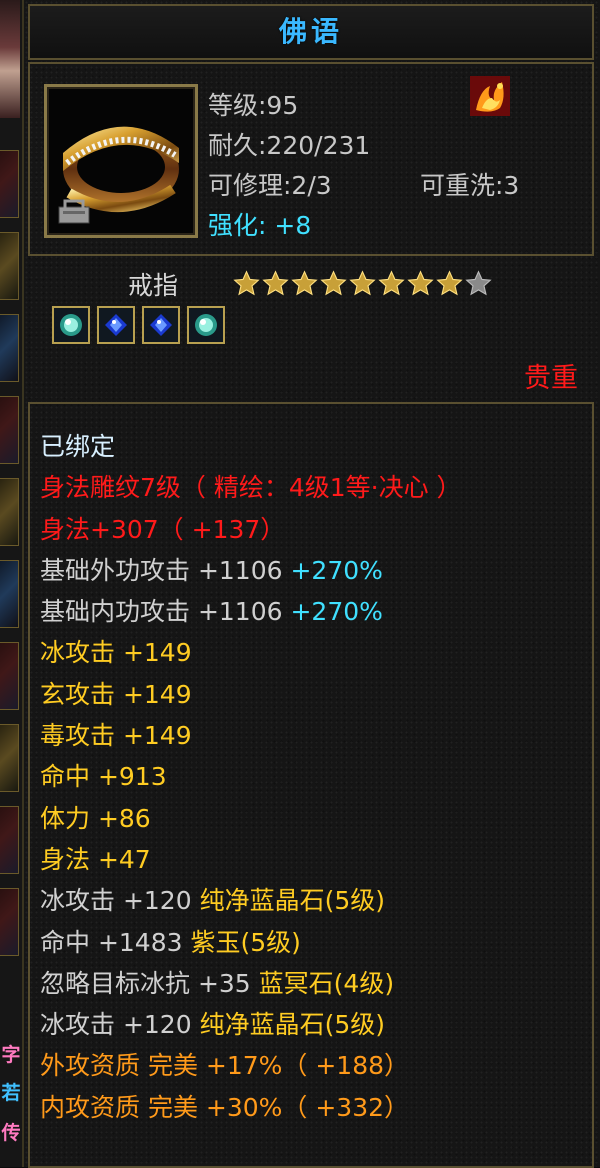 This screenshot has height=1168, width=600. What do you see at coordinates (74, 211) in the screenshot?
I see `bound-lock-icon` at bounding box center [74, 211].